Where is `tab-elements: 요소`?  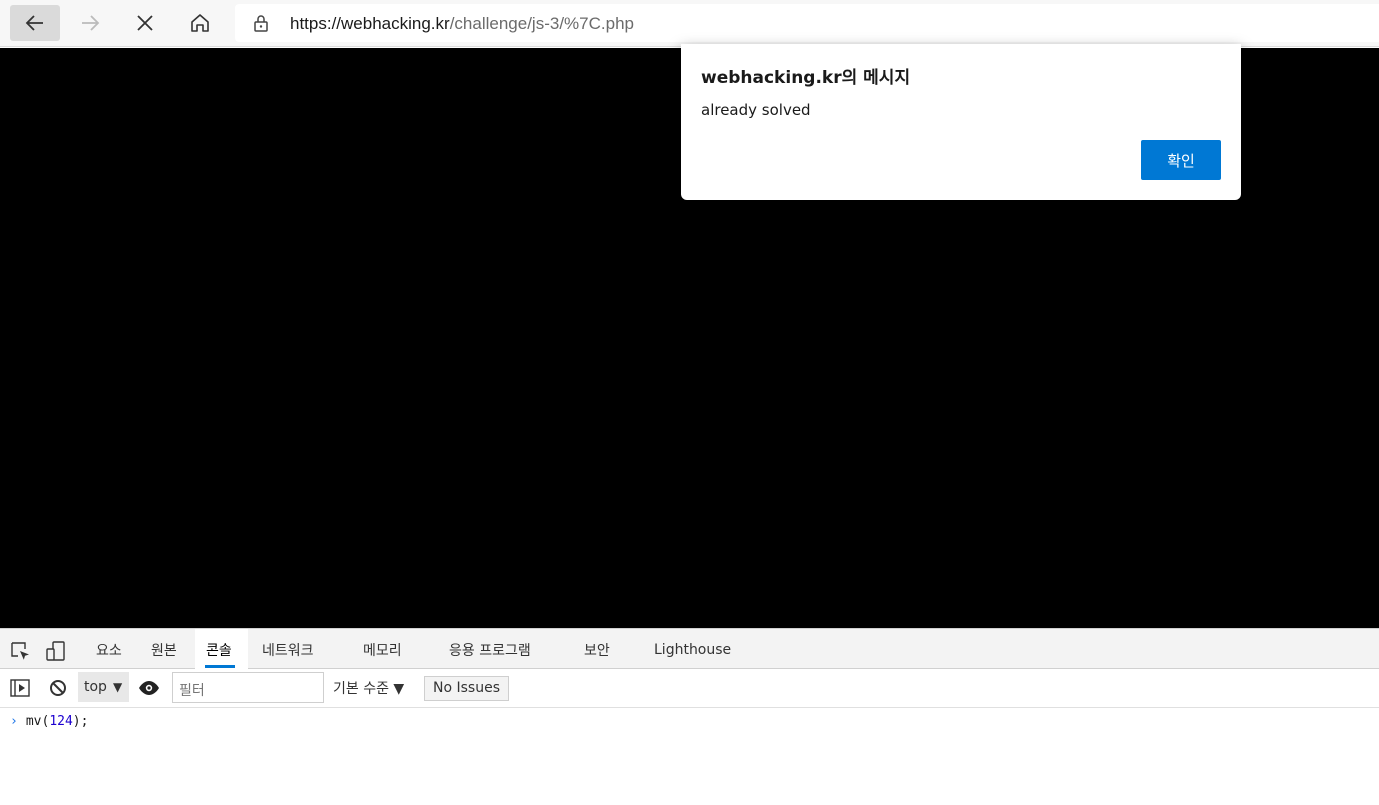
tab-elements: 요소 is located at coordinates (109, 650).